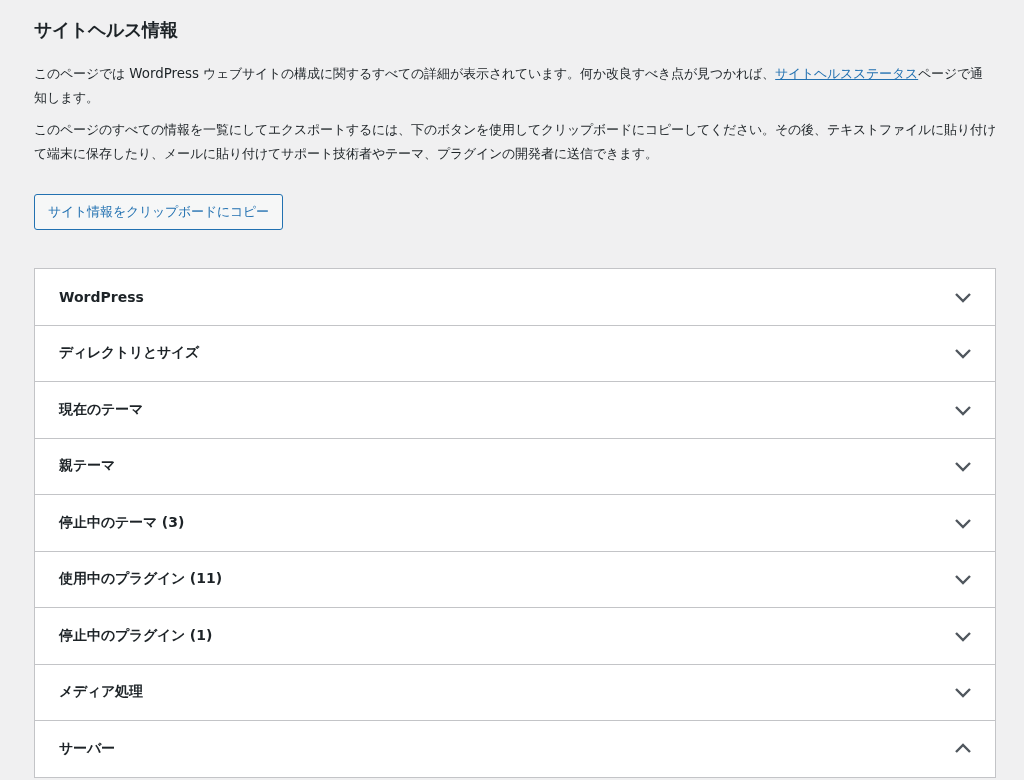  Describe the element at coordinates (122, 522) in the screenshot. I see `section-title: 停止中のテーマ (3)` at that location.